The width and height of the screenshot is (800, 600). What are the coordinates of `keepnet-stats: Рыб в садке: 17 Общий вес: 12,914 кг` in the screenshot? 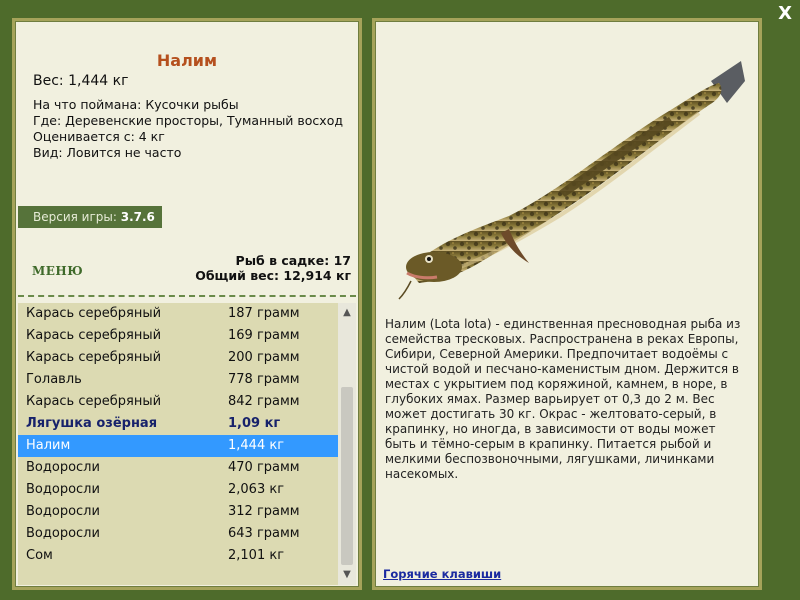 It's located at (273, 268).